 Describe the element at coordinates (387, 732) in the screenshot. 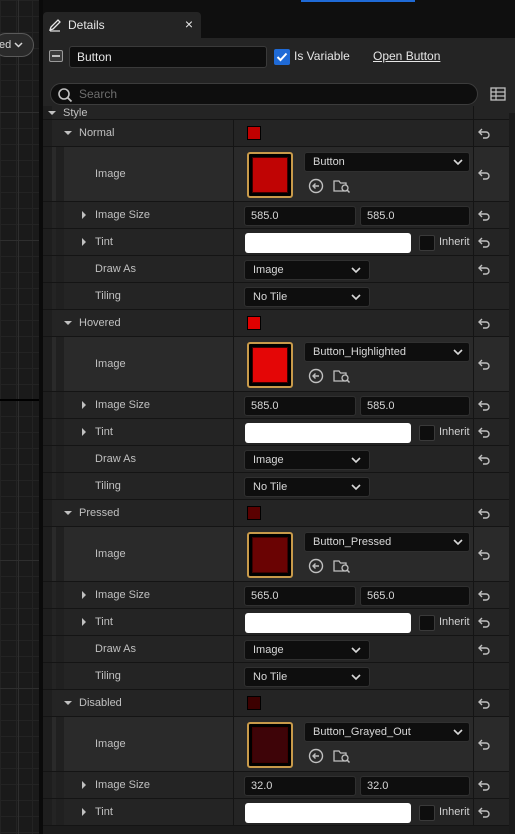

I see `image-asset-picker: Button_Grayed_Out` at that location.